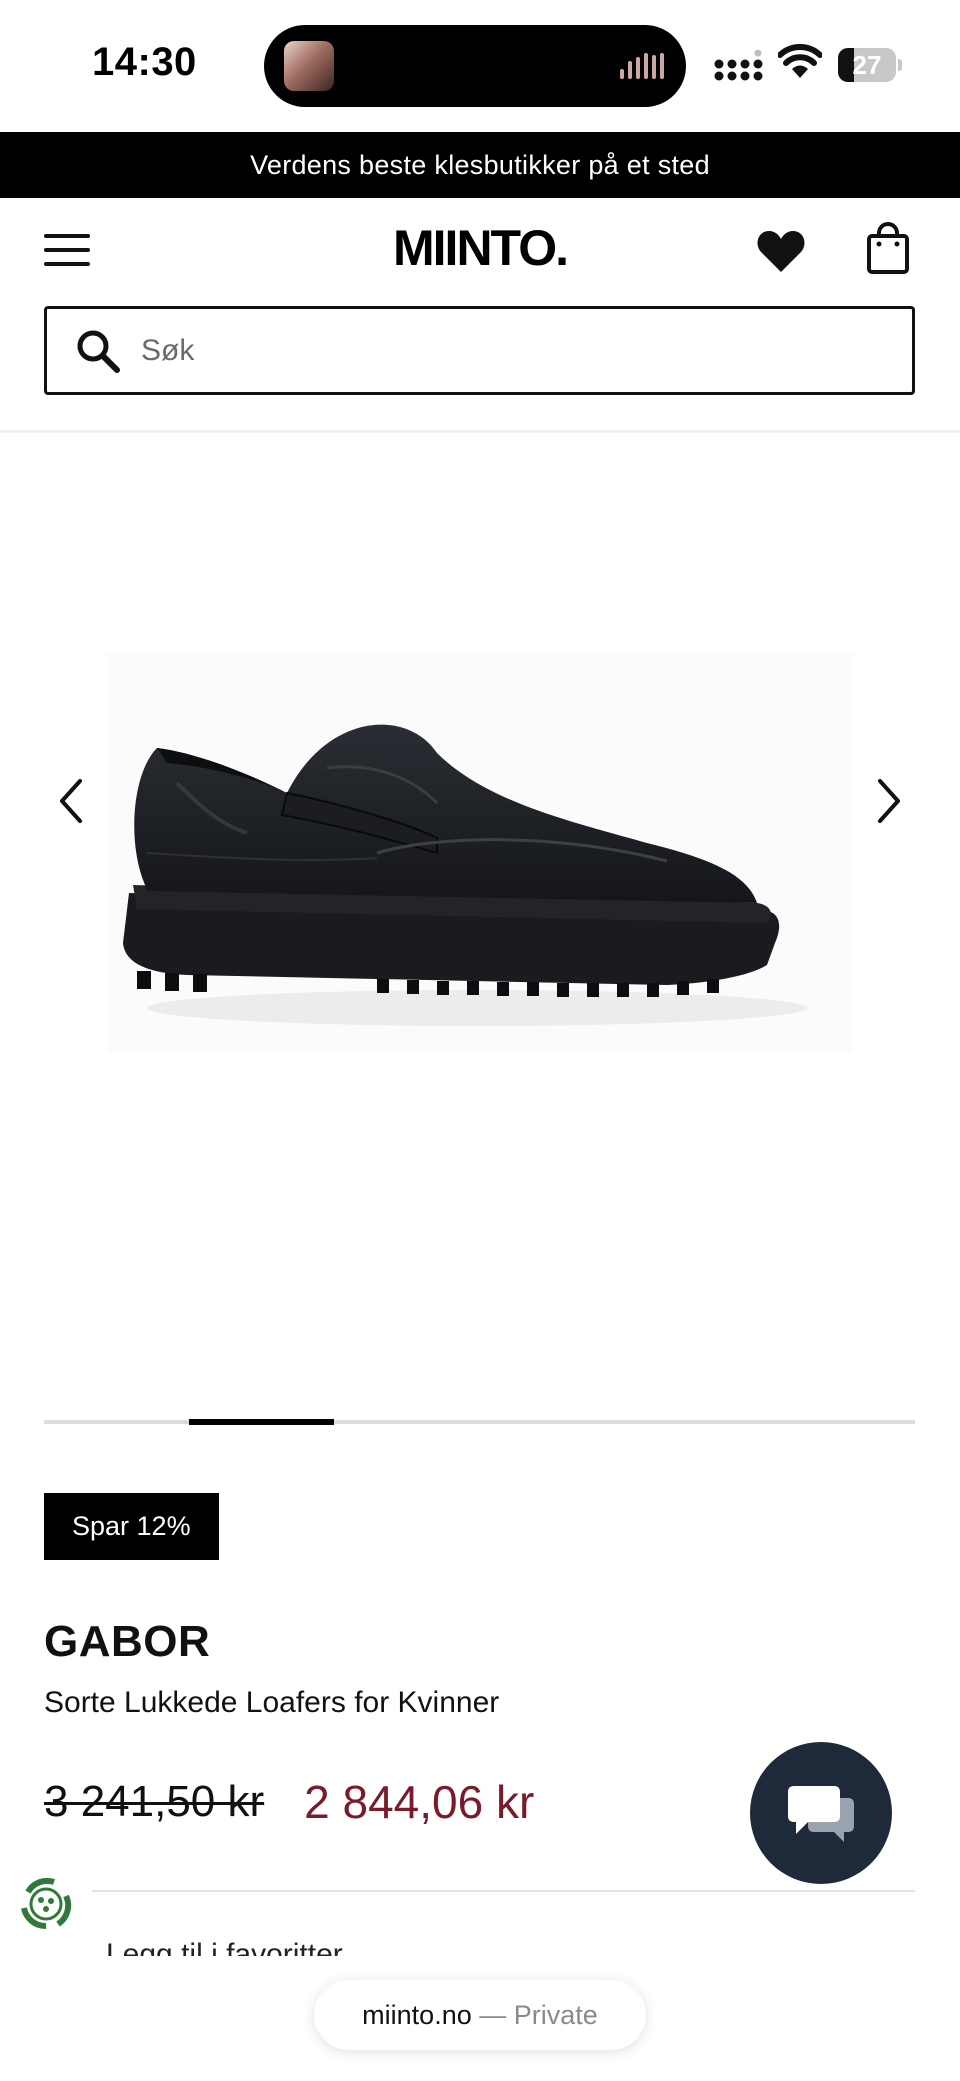  I want to click on status-time: 14:30, so click(144, 62).